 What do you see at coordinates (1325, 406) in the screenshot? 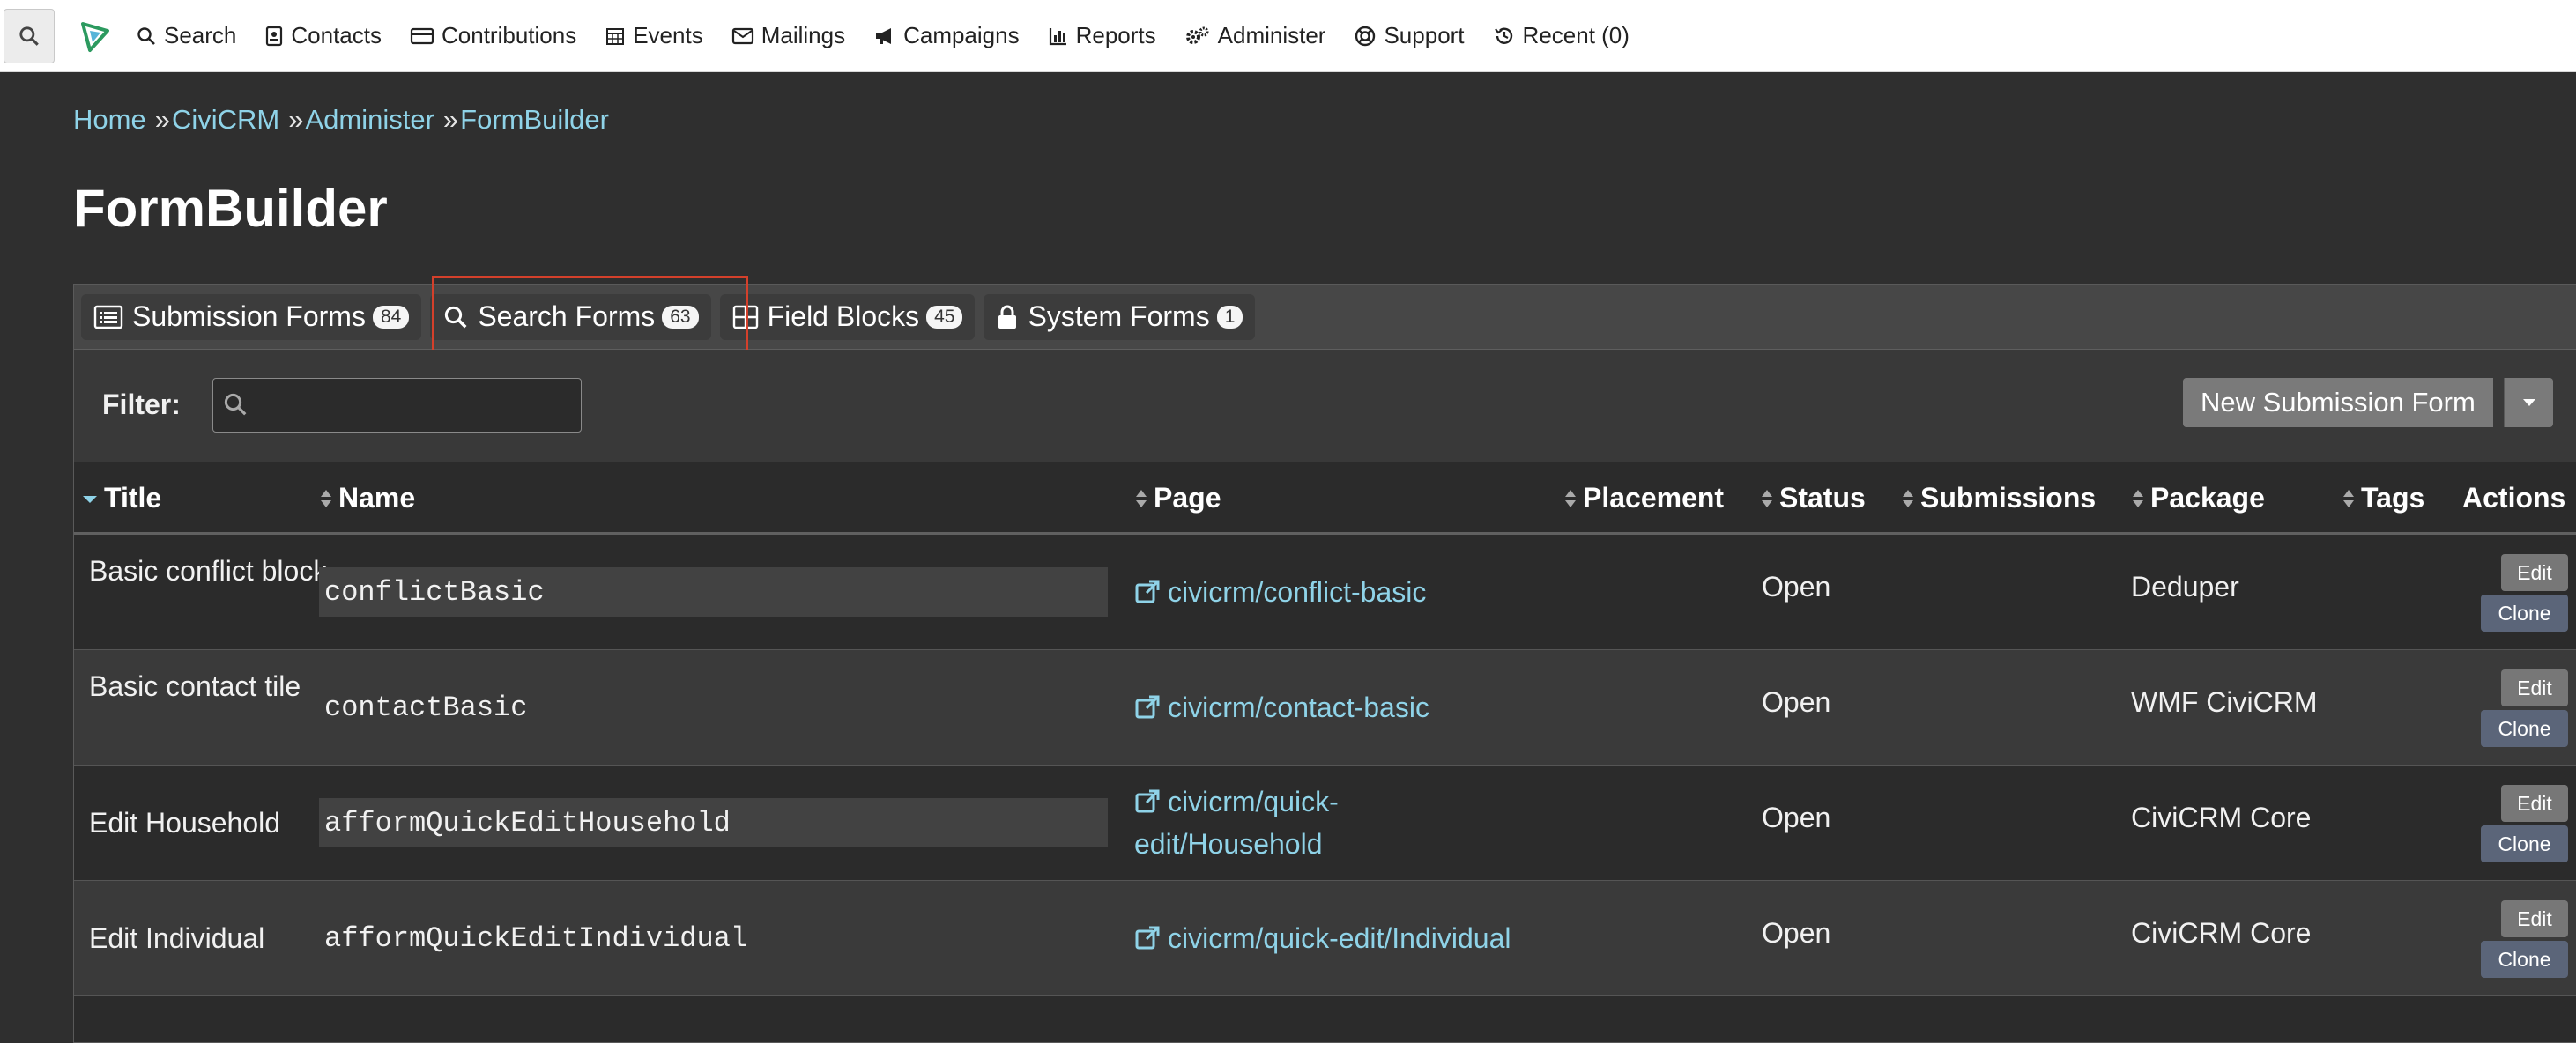
I see `filter-bar: Filter: New Submission Form` at bounding box center [1325, 406].